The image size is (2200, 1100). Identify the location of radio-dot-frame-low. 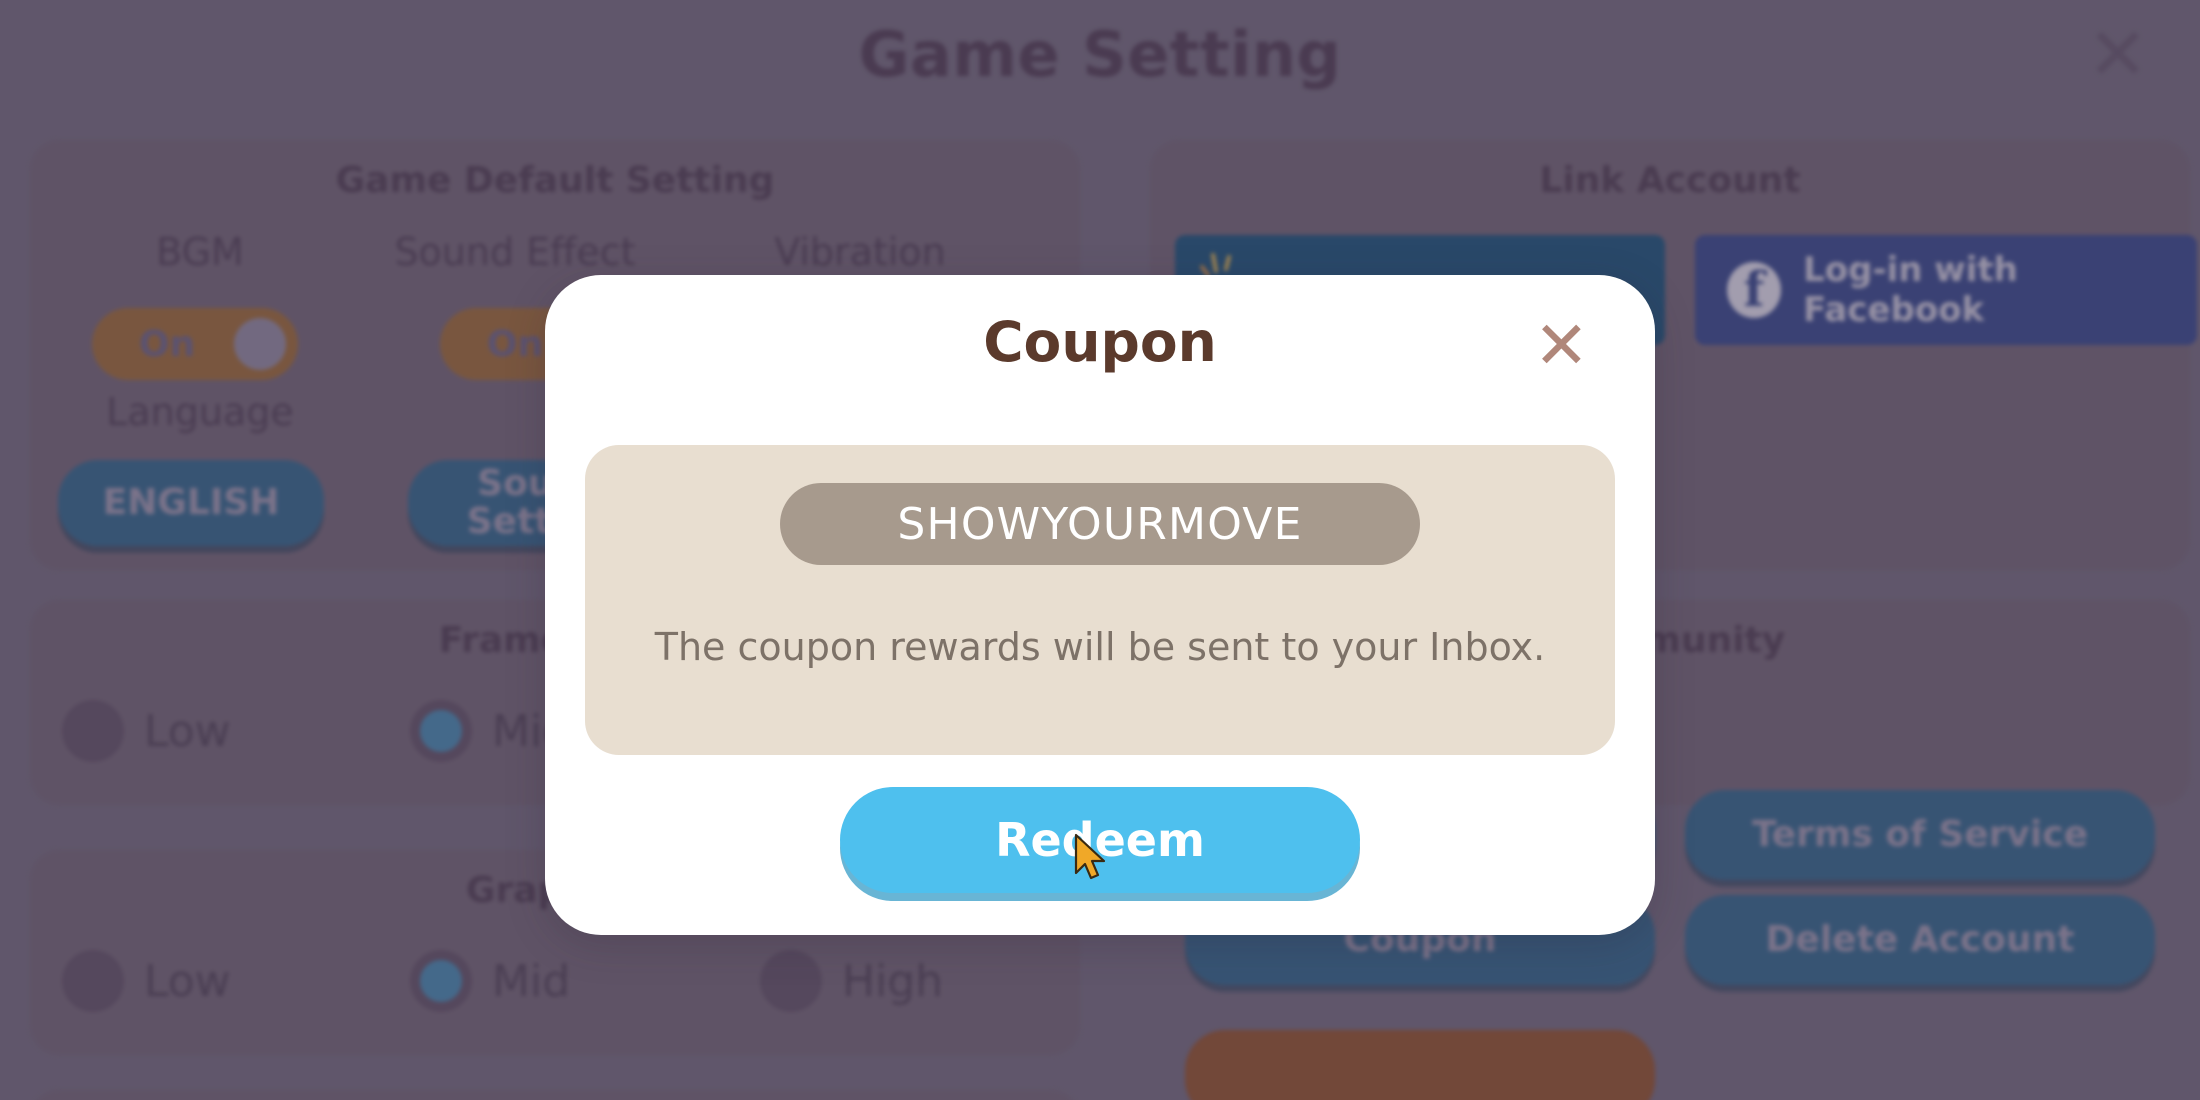
(93, 731).